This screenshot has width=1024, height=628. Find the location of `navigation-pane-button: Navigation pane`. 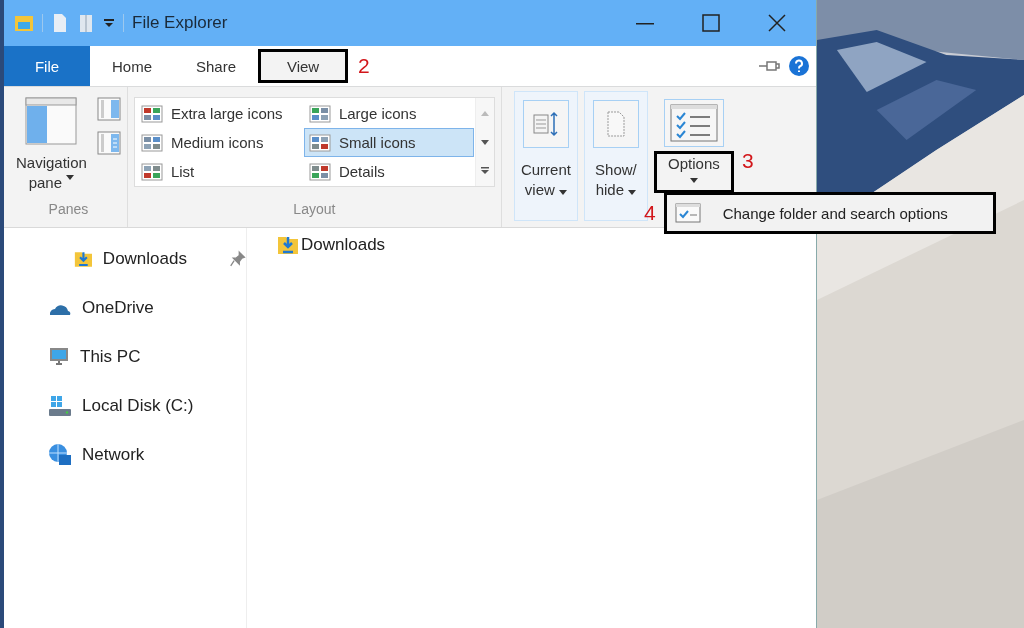

navigation-pane-button: Navigation pane is located at coordinates (51, 146).